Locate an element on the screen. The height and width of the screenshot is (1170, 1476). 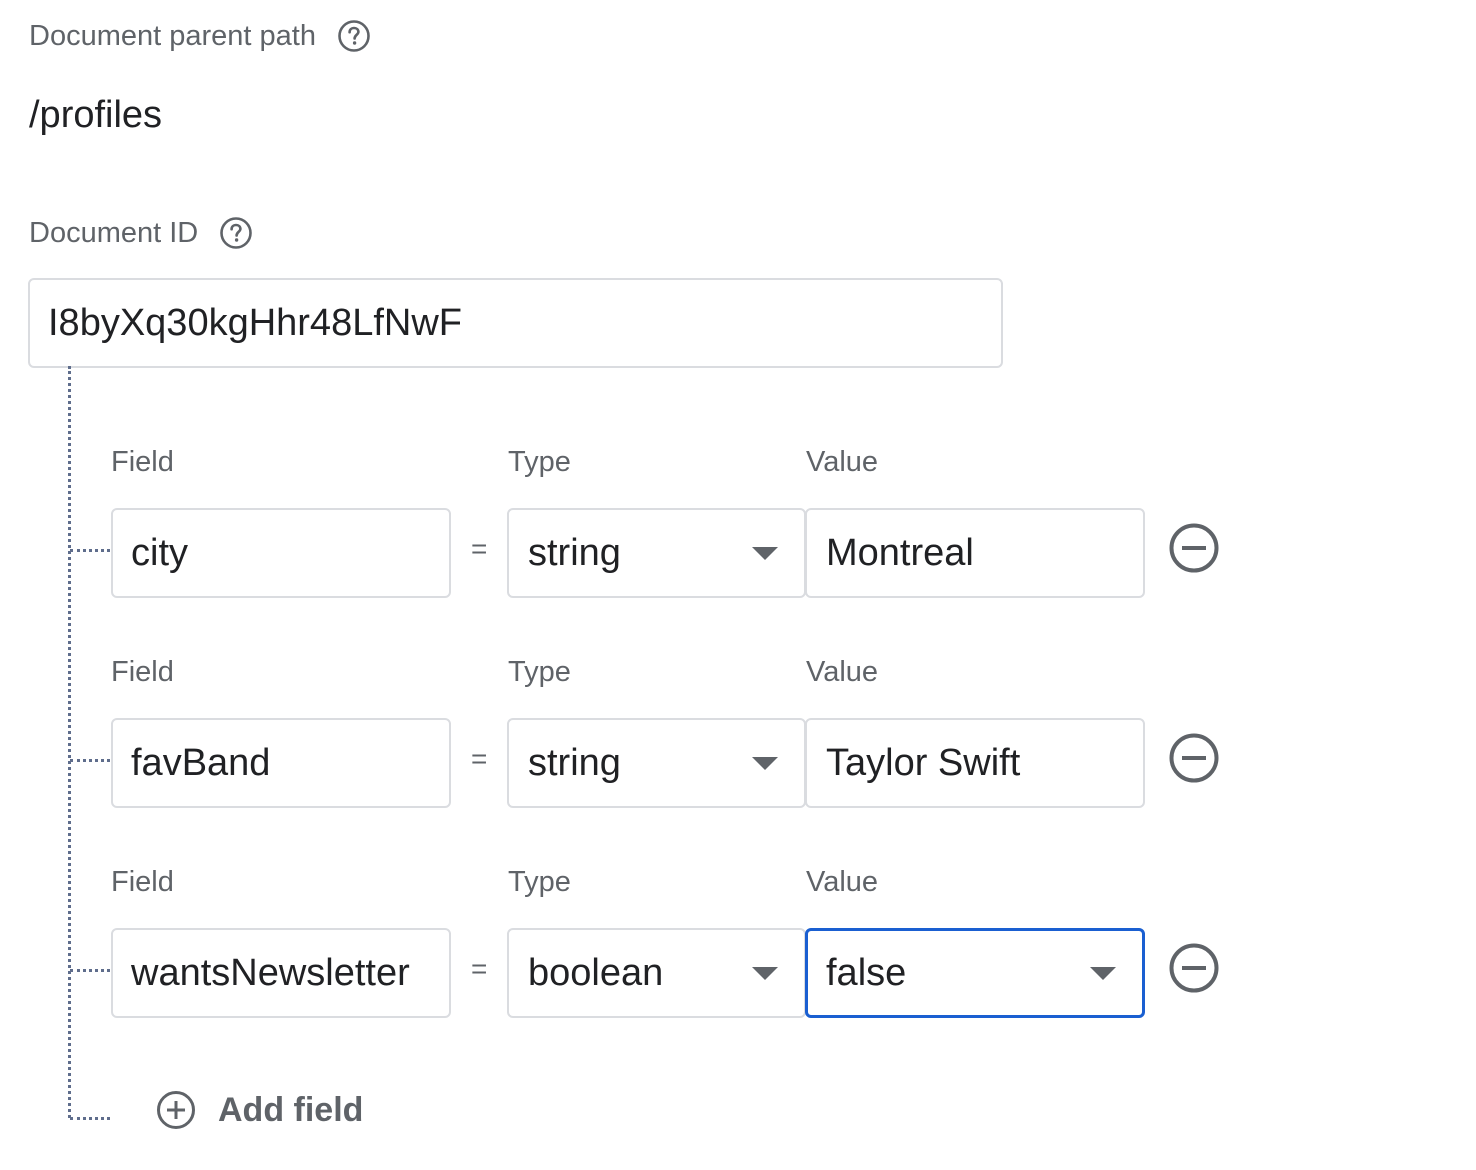
field-value-input: Taylor Swift is located at coordinates (975, 763).